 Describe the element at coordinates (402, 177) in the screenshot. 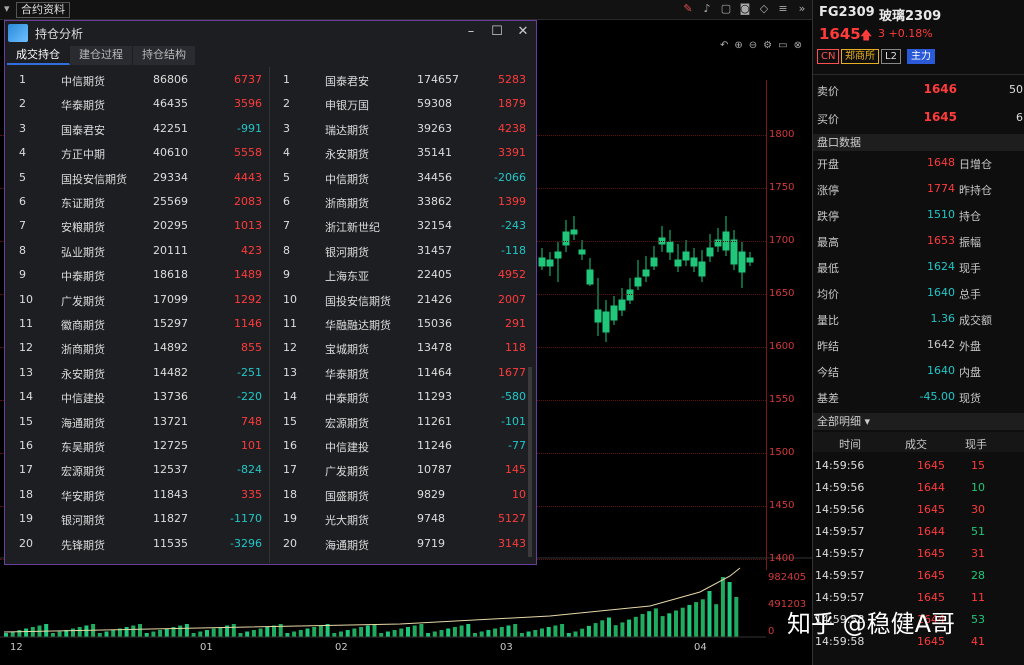

I see `list-item: 5 中信期货 34456 -2066` at that location.